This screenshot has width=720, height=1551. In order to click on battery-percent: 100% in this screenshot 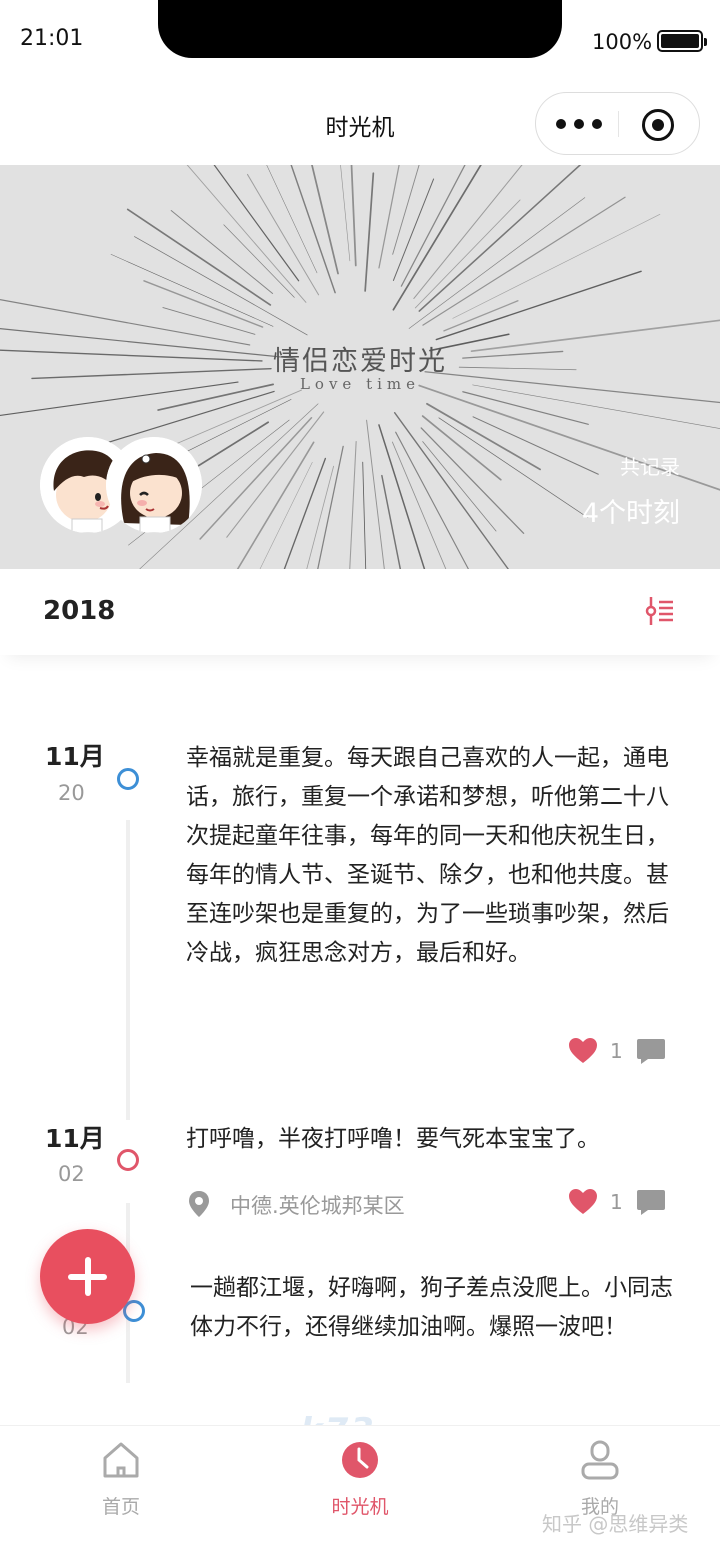, I will do `click(622, 42)`.